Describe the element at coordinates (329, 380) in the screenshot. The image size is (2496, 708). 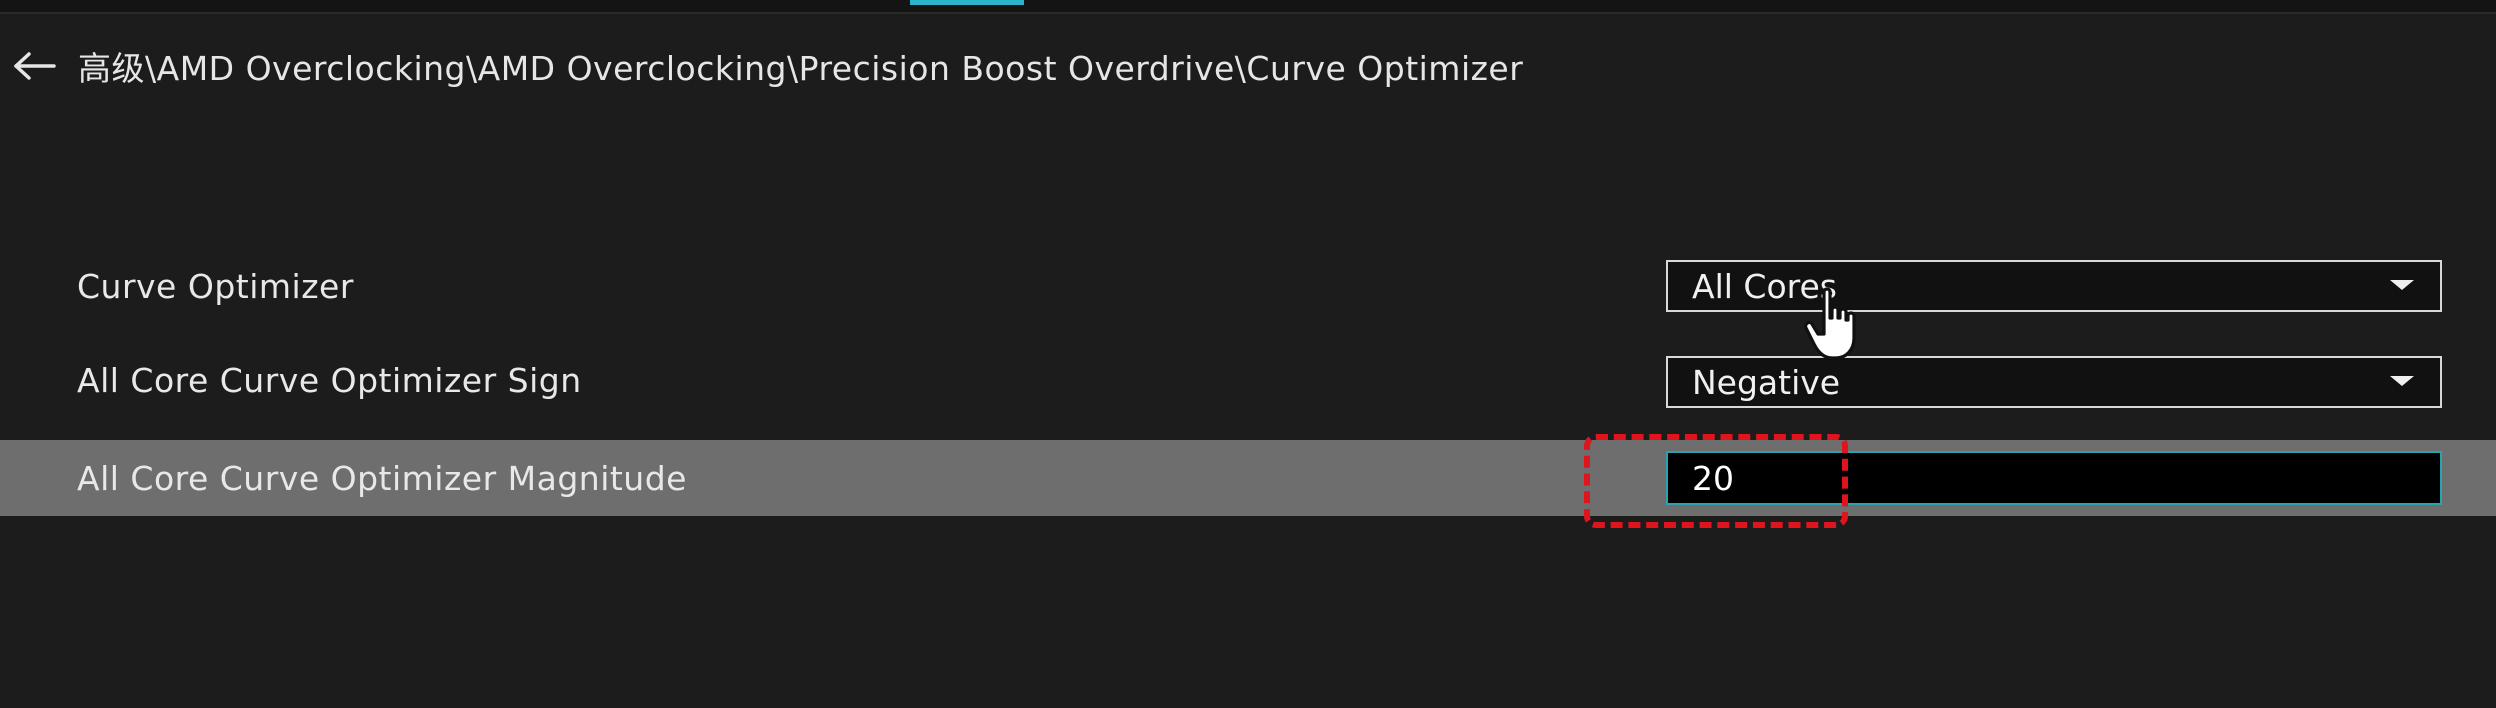
I see `setting-label: All Core Curve Optimizer Sign` at that location.